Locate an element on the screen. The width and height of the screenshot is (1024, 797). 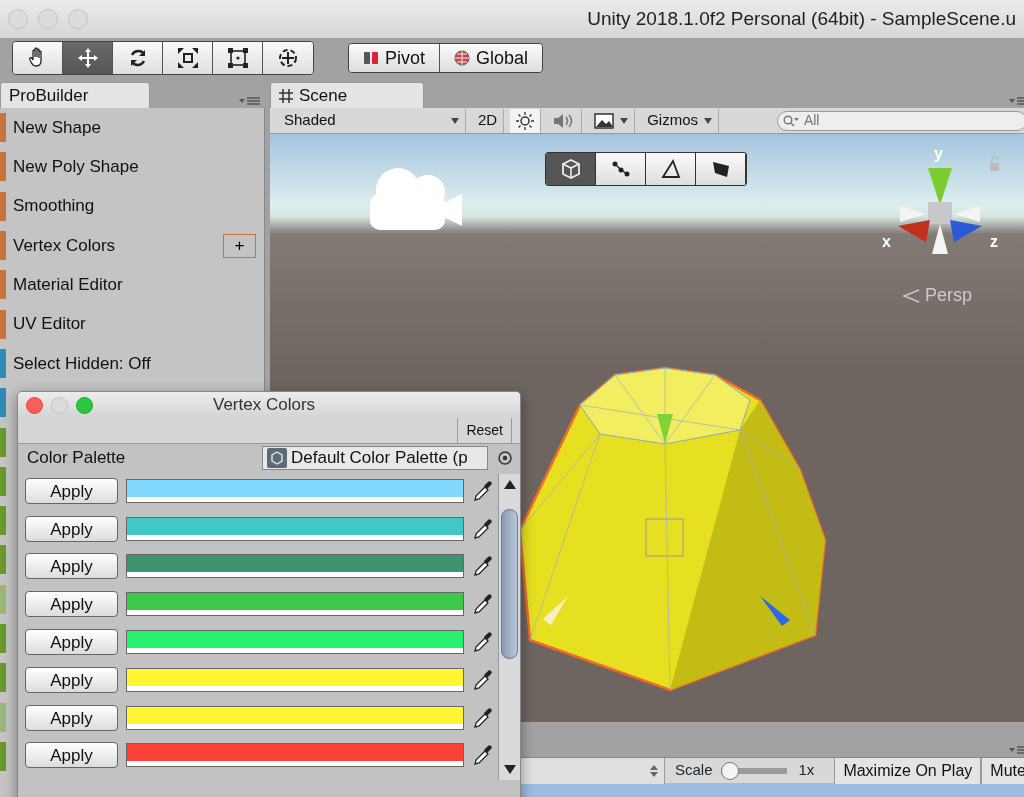
object-picker-icon is located at coordinates (505, 458).